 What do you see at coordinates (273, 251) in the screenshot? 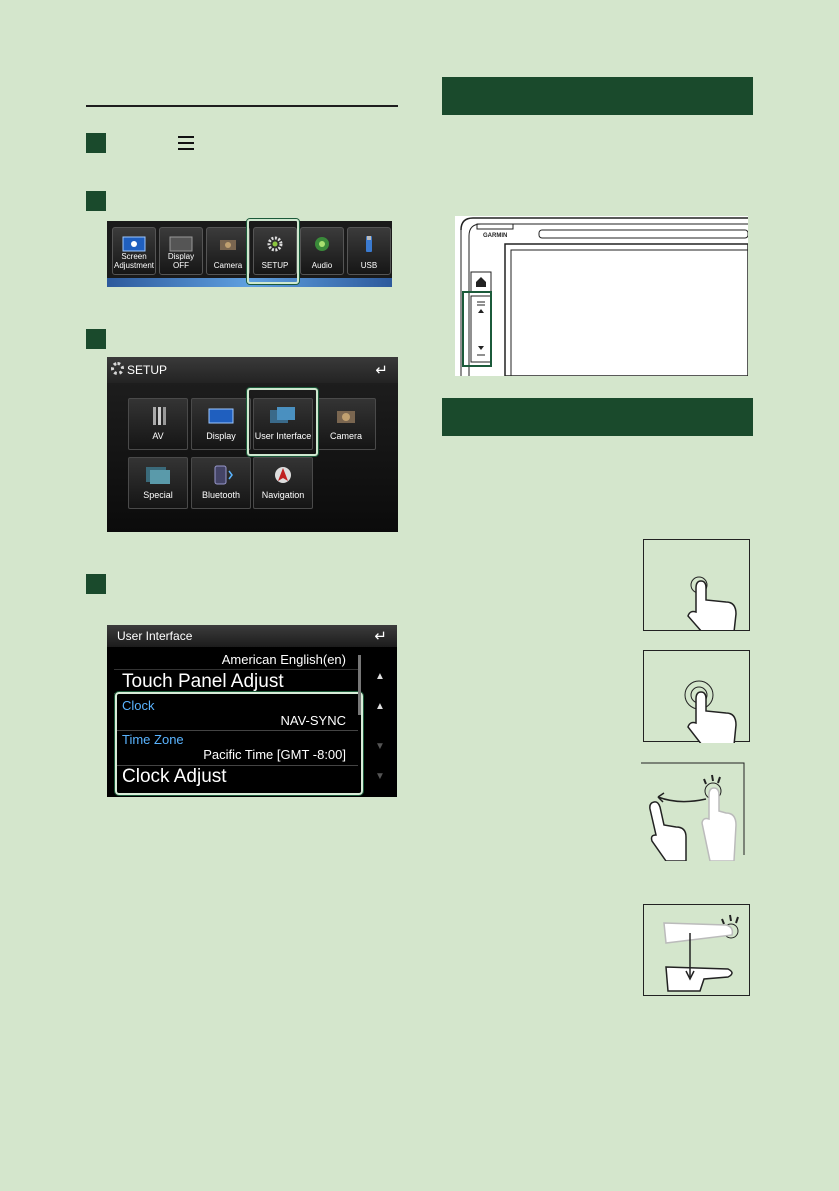
I see `setup-highlight` at bounding box center [273, 251].